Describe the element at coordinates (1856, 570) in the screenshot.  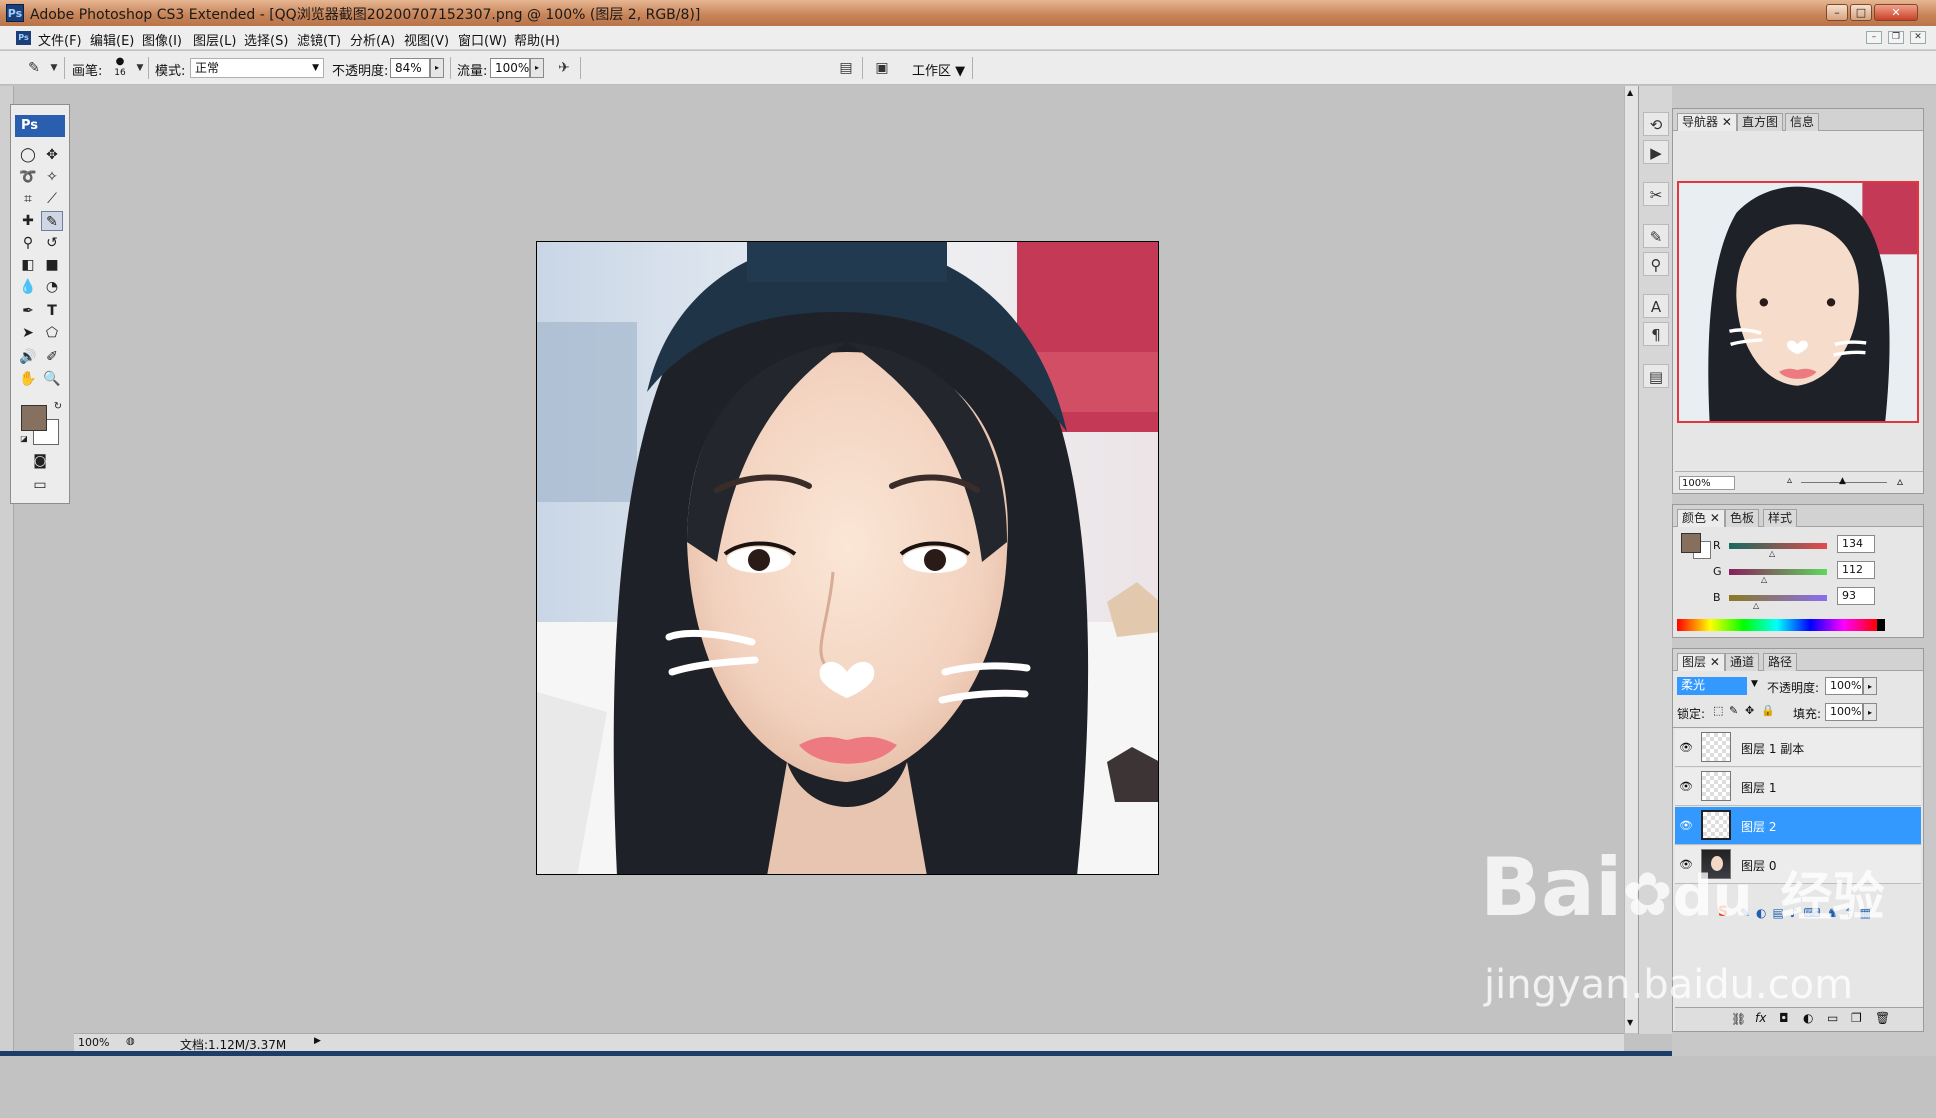
I see `g-value-input: 112` at that location.